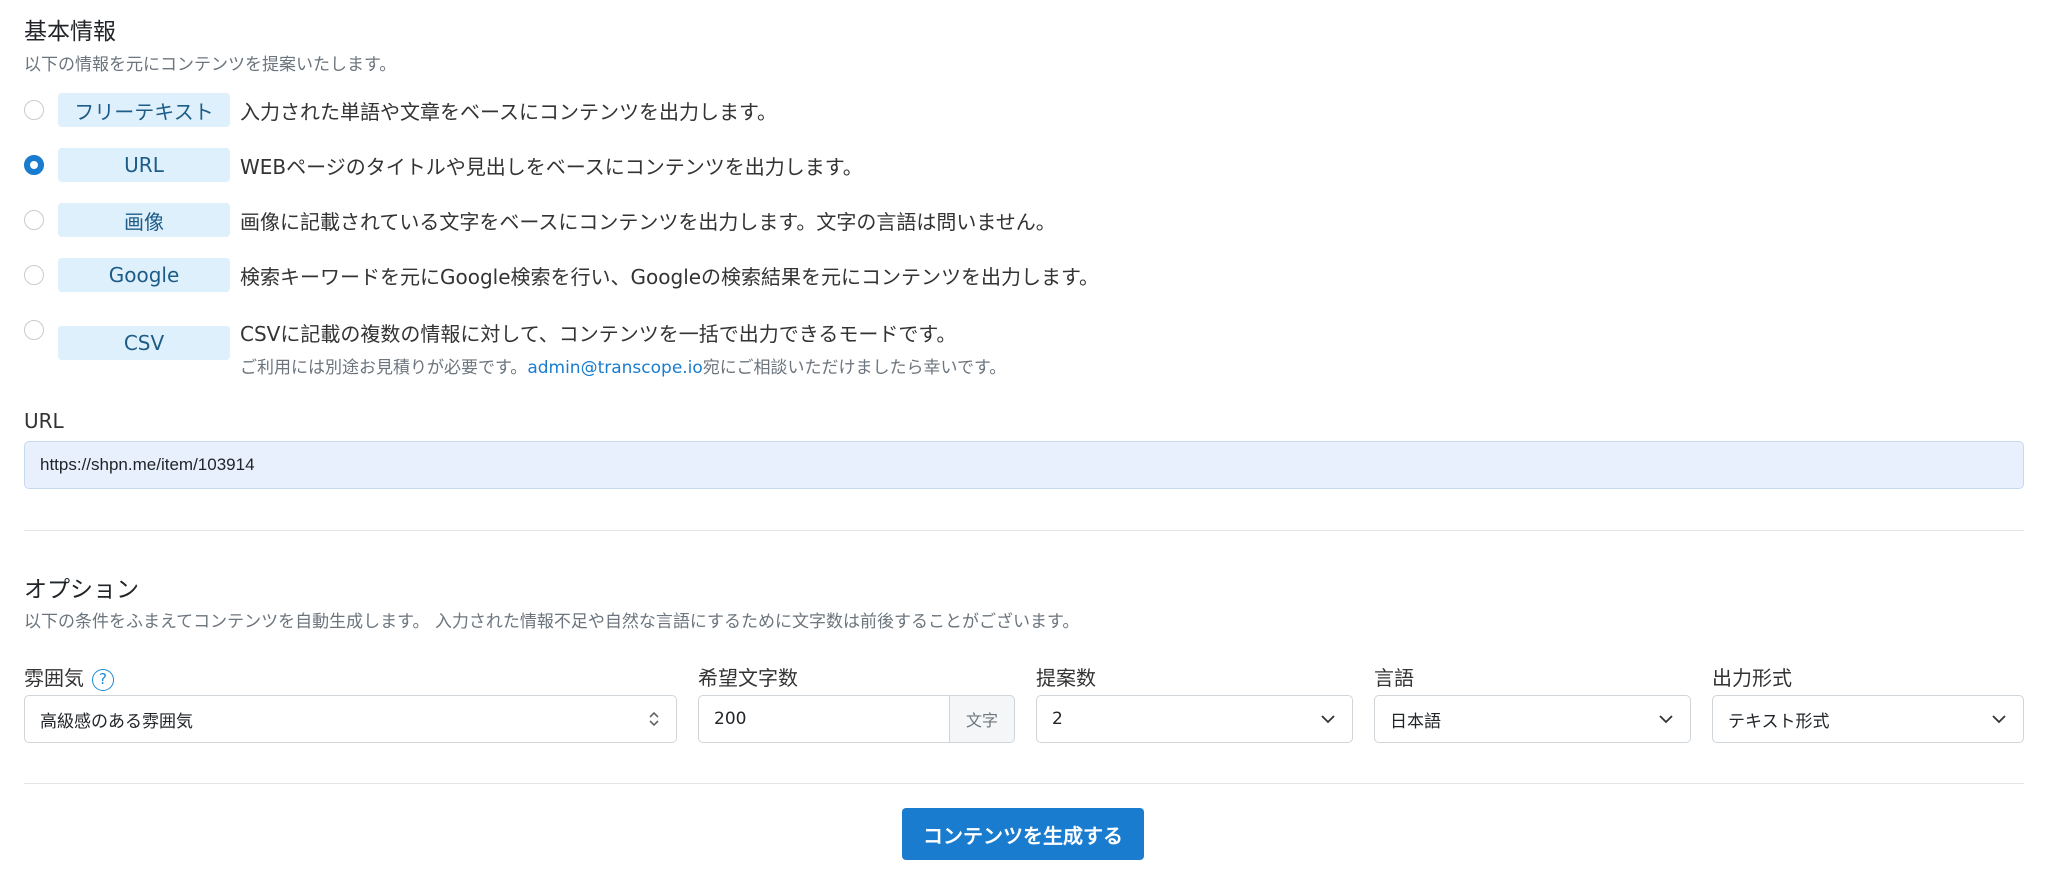 This screenshot has height=876, width=2048. What do you see at coordinates (748, 678) in the screenshot?
I see `length-label: 希望文字数` at bounding box center [748, 678].